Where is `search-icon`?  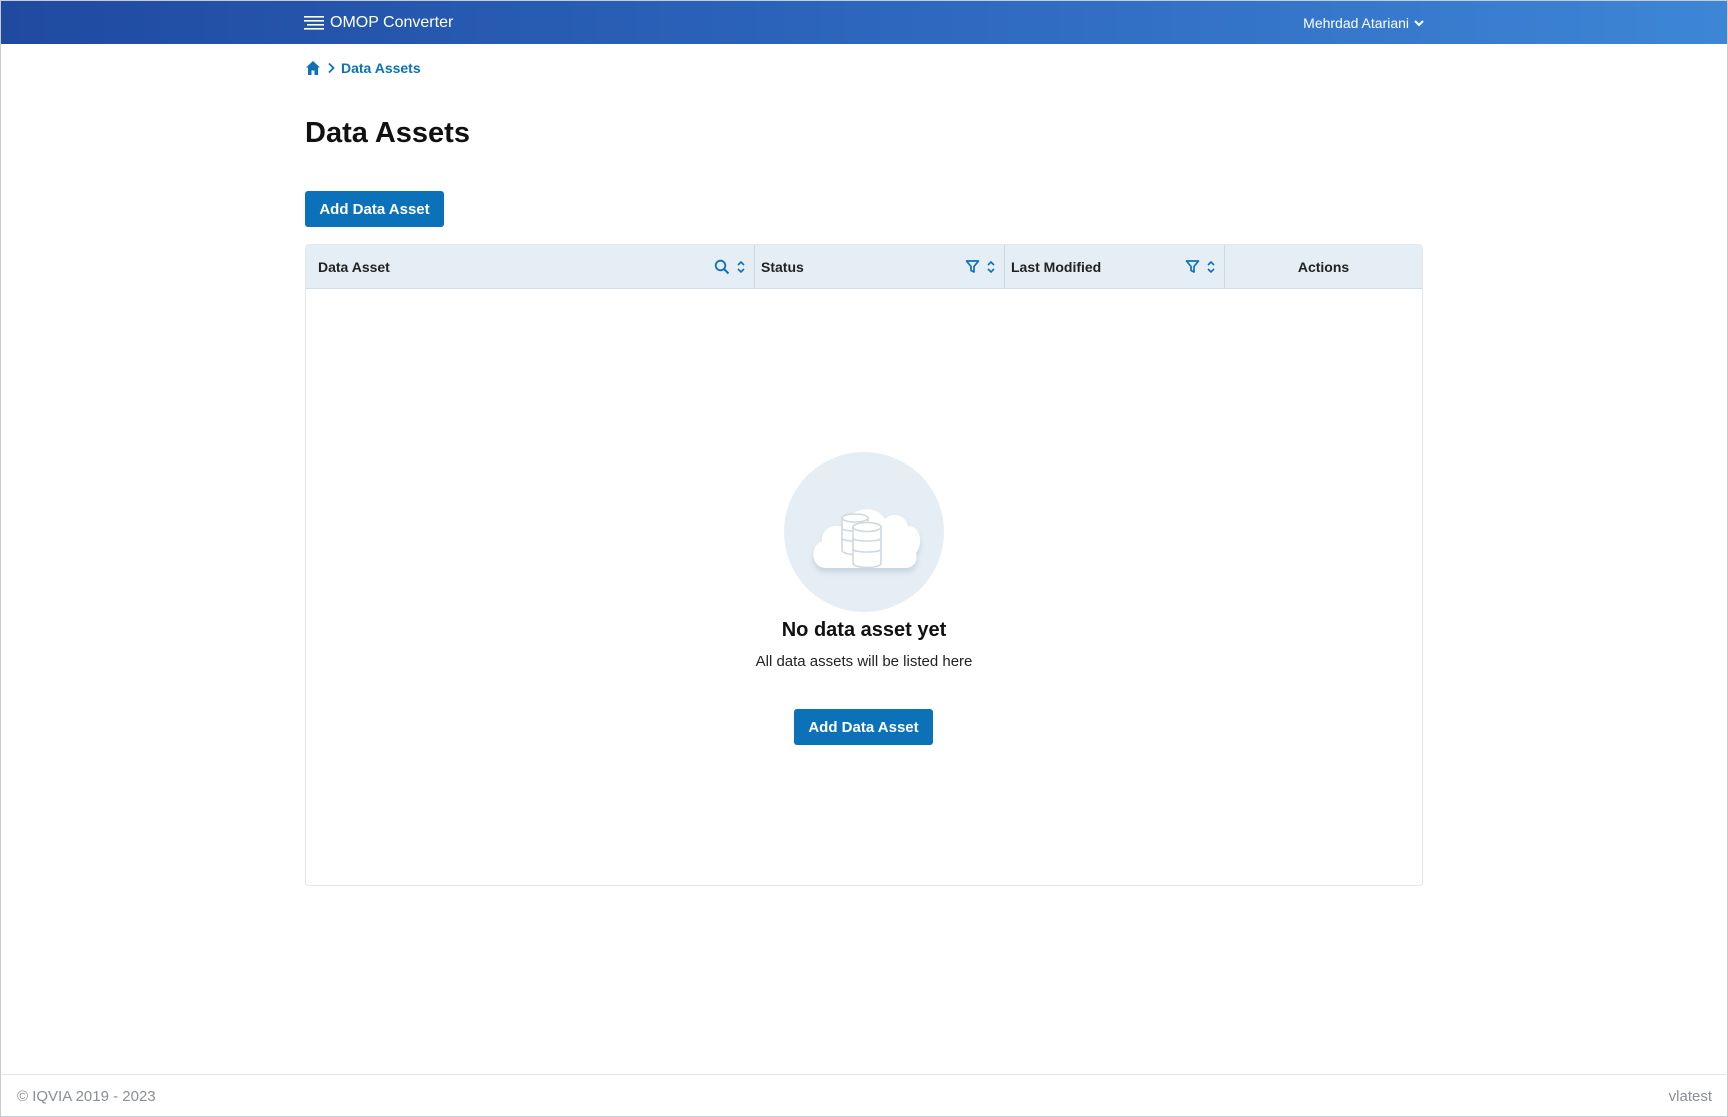 search-icon is located at coordinates (722, 267).